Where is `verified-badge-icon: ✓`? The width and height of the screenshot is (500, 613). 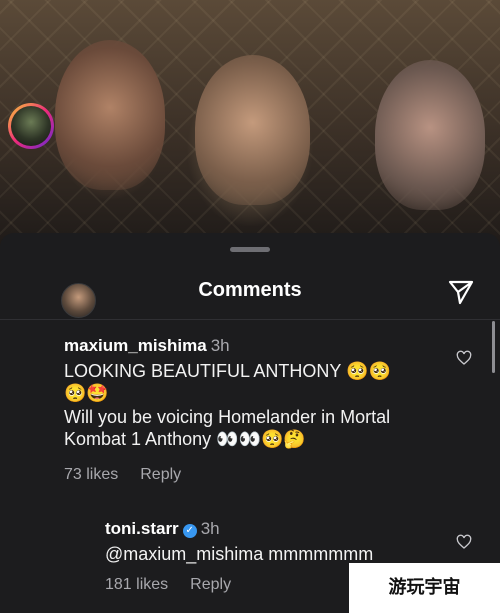 verified-badge-icon: ✓ is located at coordinates (189, 531).